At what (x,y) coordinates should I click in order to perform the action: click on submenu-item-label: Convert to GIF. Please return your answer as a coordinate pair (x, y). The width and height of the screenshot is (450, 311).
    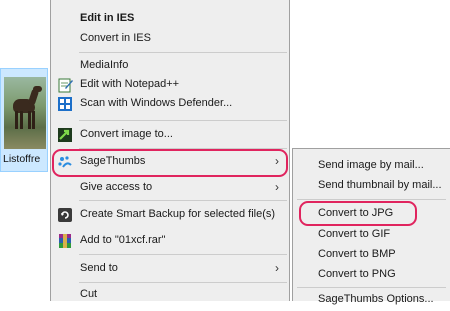
    Looking at the image, I should click on (354, 234).